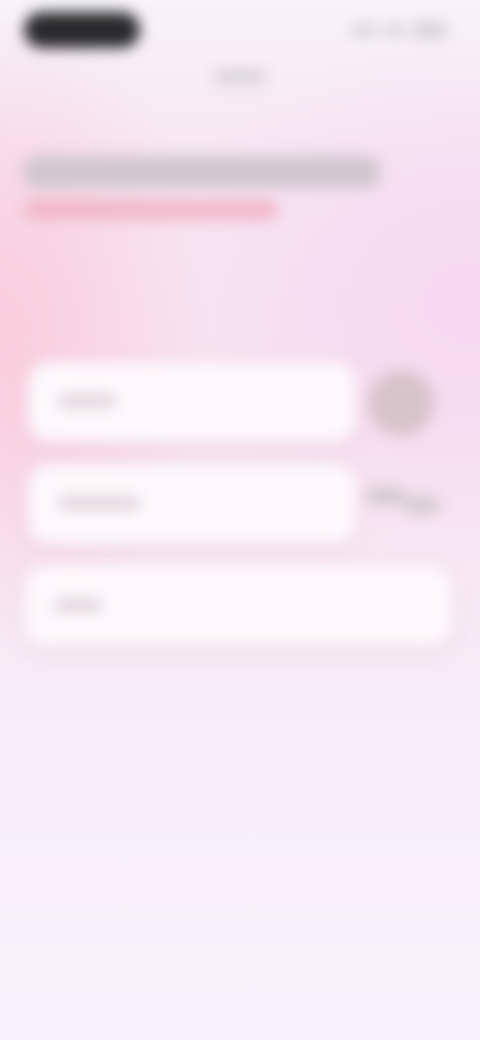  What do you see at coordinates (422, 505) in the screenshot?
I see `key-icon-part-b` at bounding box center [422, 505].